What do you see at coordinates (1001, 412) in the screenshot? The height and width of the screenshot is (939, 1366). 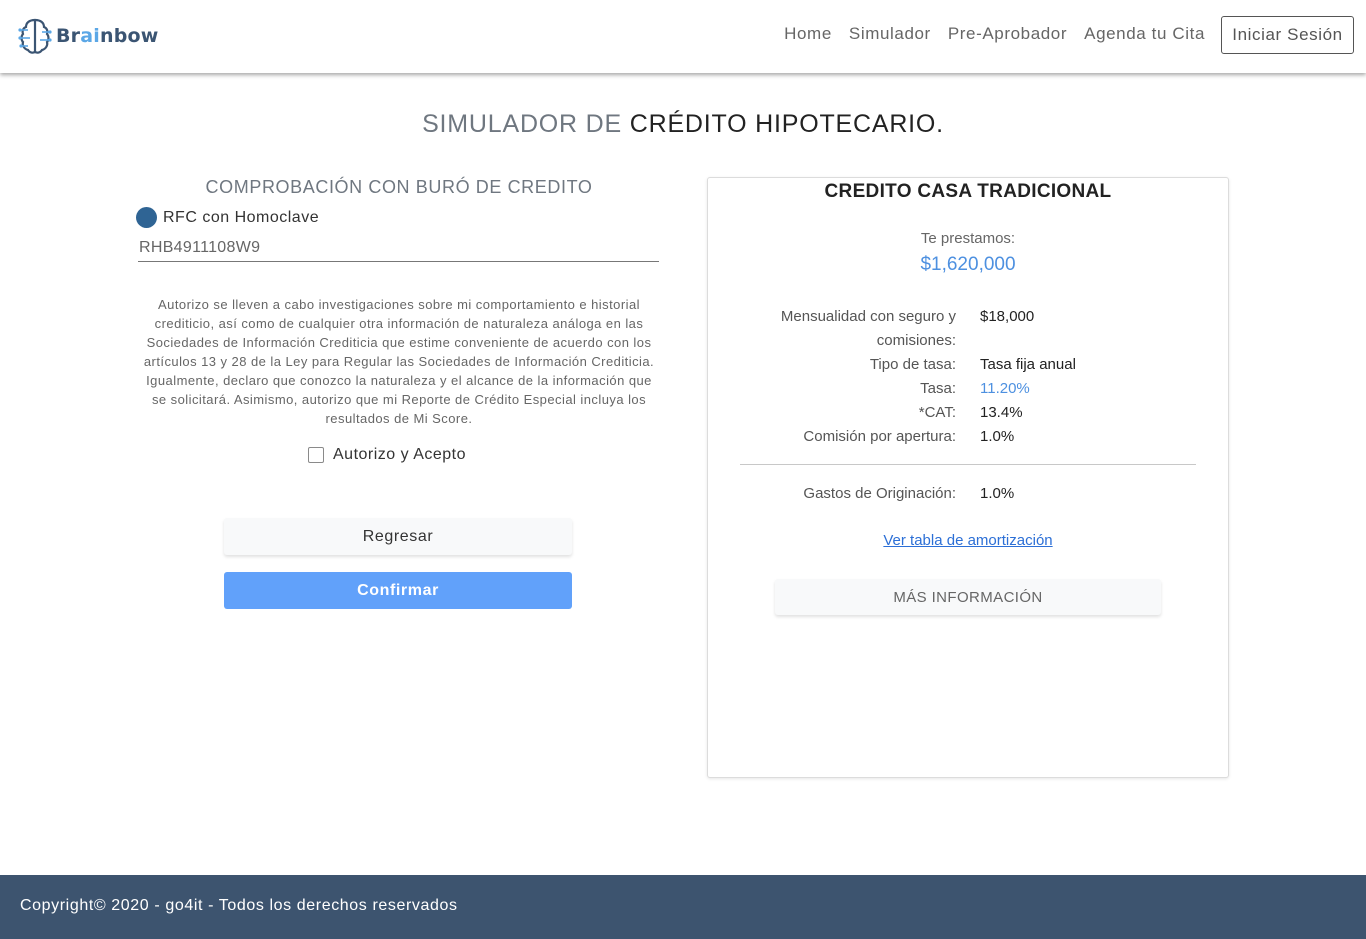 I see `detail-value: 13.4%` at bounding box center [1001, 412].